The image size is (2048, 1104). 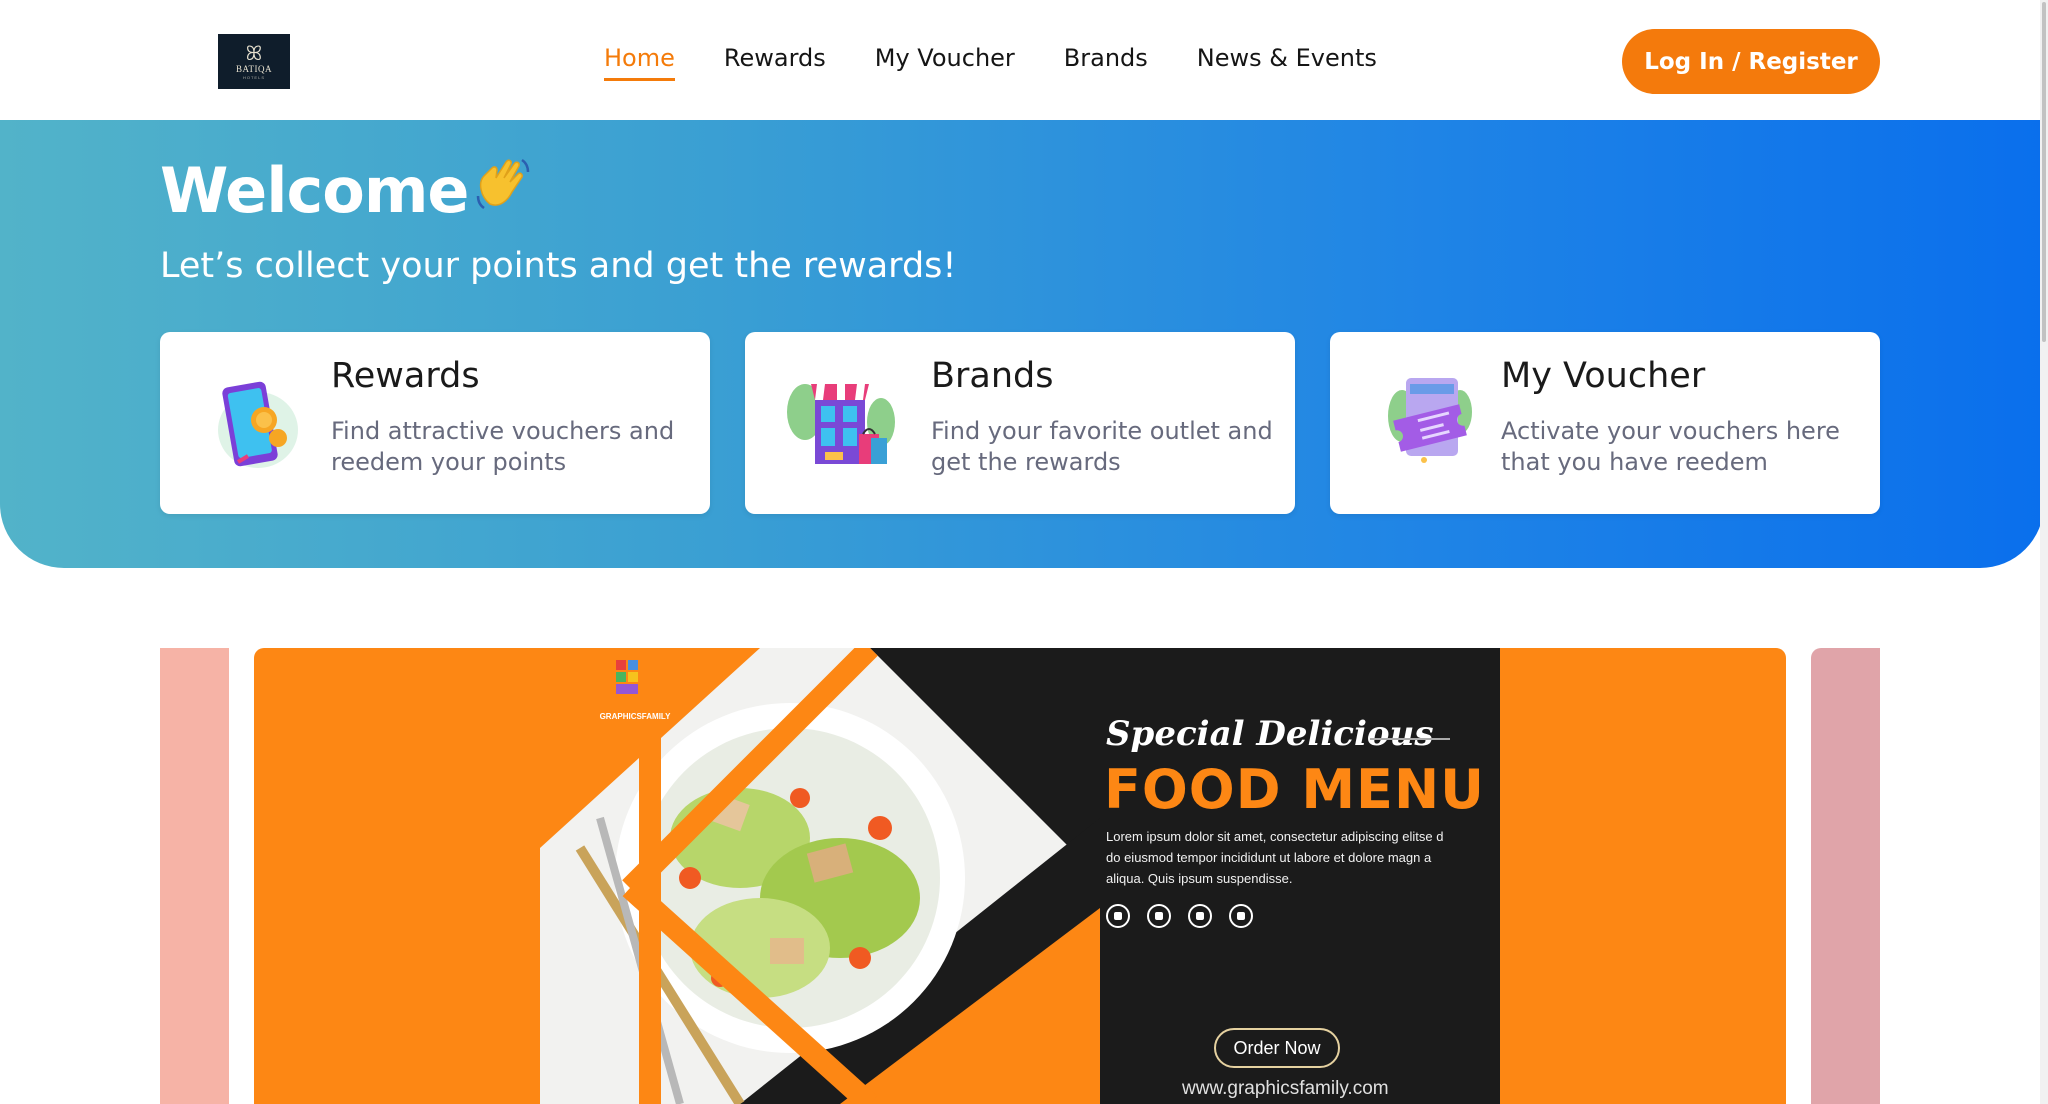 What do you see at coordinates (1200, 916) in the screenshot?
I see `facebook-icon` at bounding box center [1200, 916].